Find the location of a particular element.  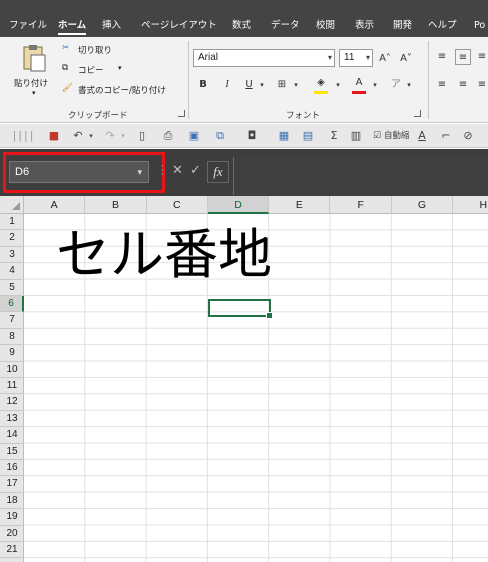

undo-icon: ↶ is located at coordinates (78, 136).